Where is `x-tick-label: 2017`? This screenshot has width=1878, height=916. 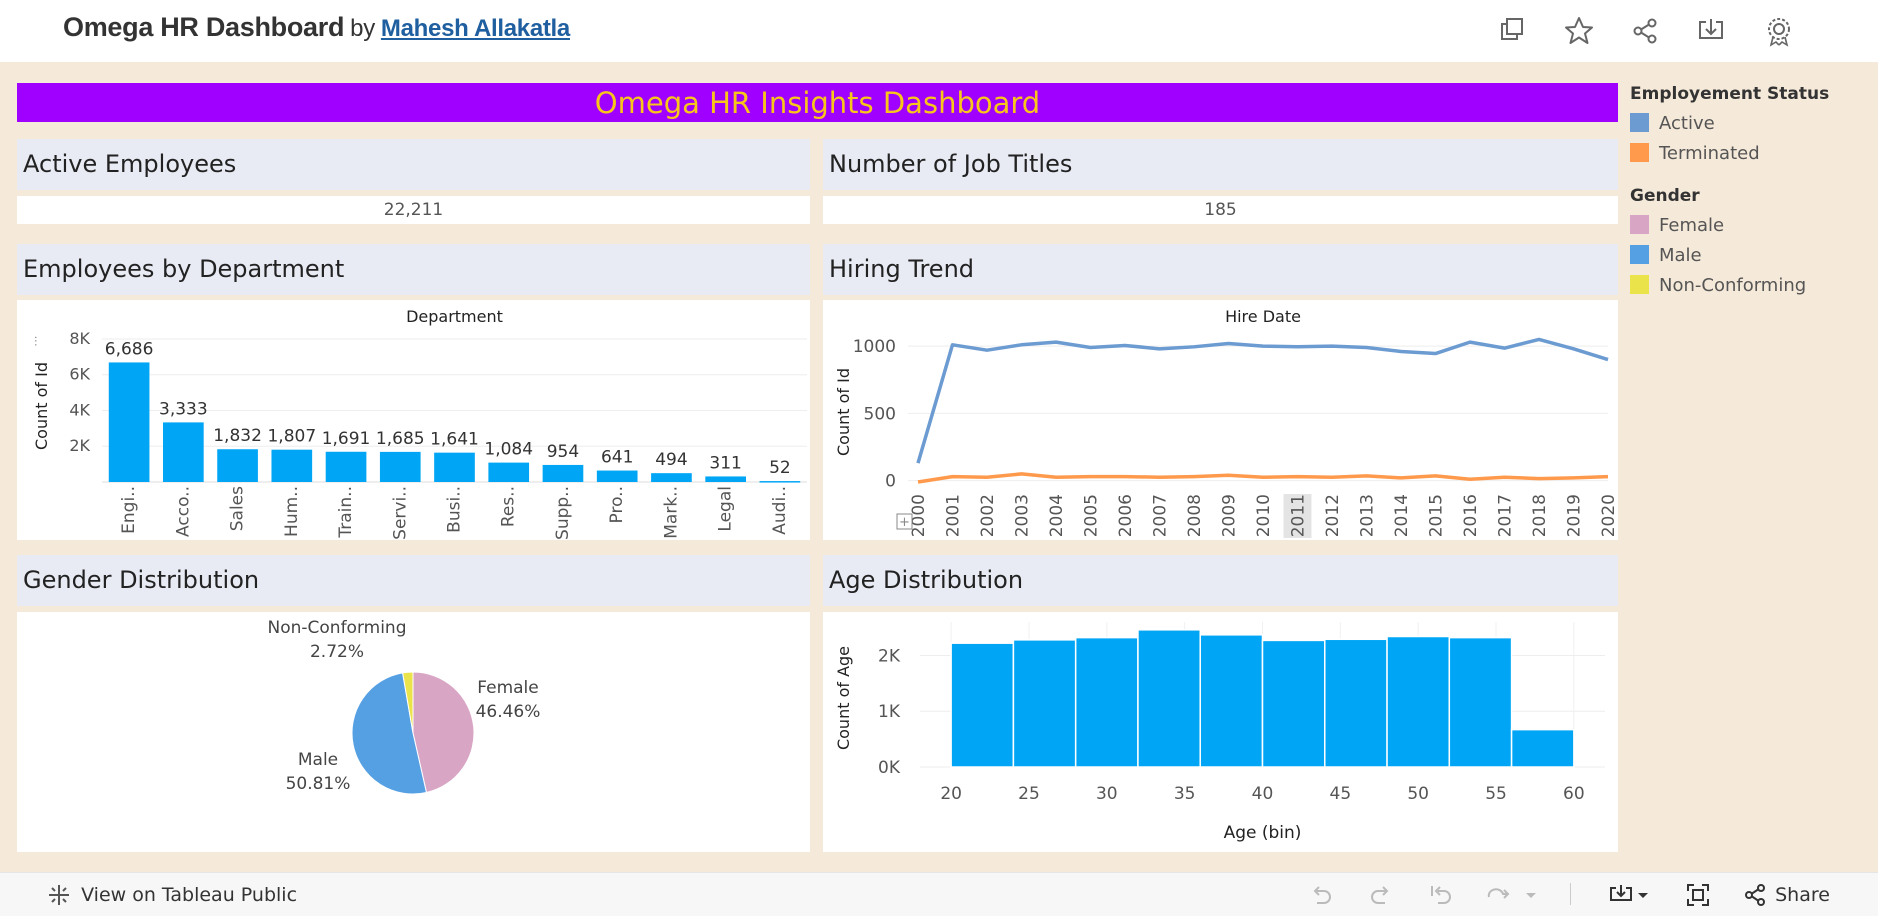 x-tick-label: 2017 is located at coordinates (1506, 515).